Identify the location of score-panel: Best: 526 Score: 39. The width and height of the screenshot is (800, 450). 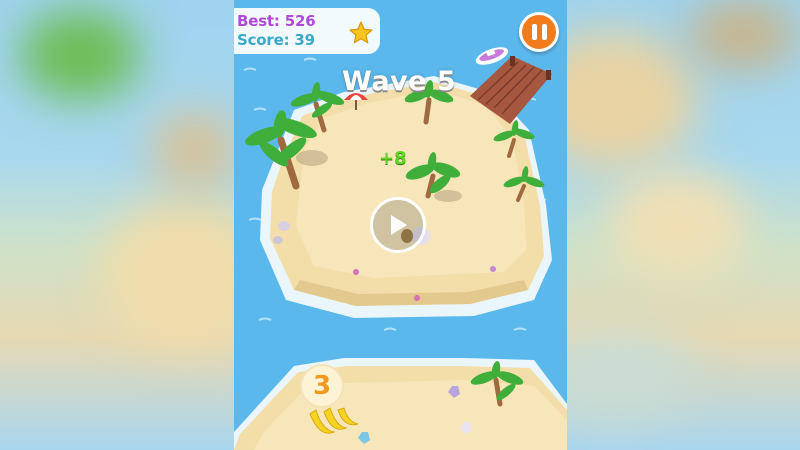
(307, 31).